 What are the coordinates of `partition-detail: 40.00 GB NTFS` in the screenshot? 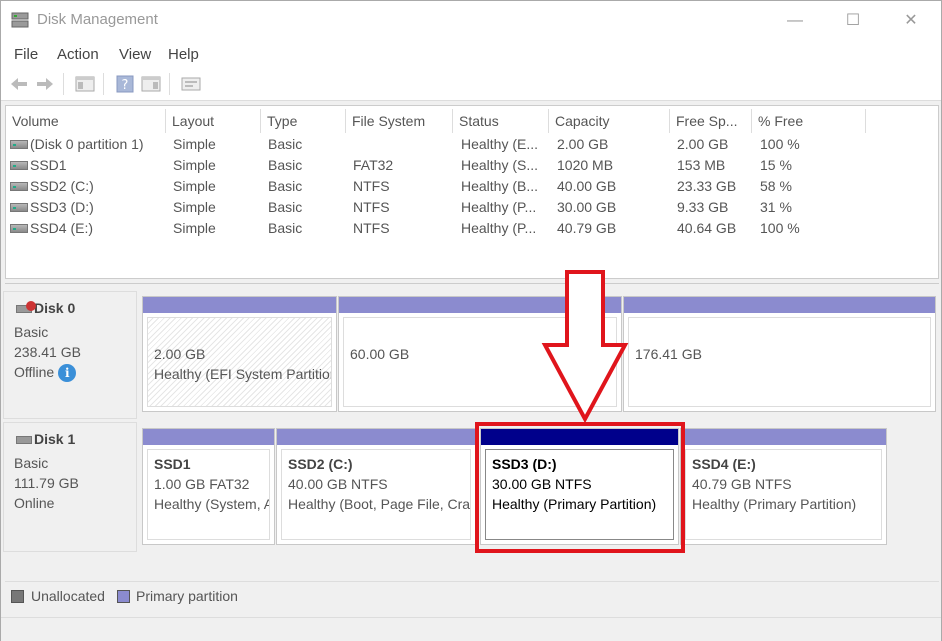 It's located at (338, 484).